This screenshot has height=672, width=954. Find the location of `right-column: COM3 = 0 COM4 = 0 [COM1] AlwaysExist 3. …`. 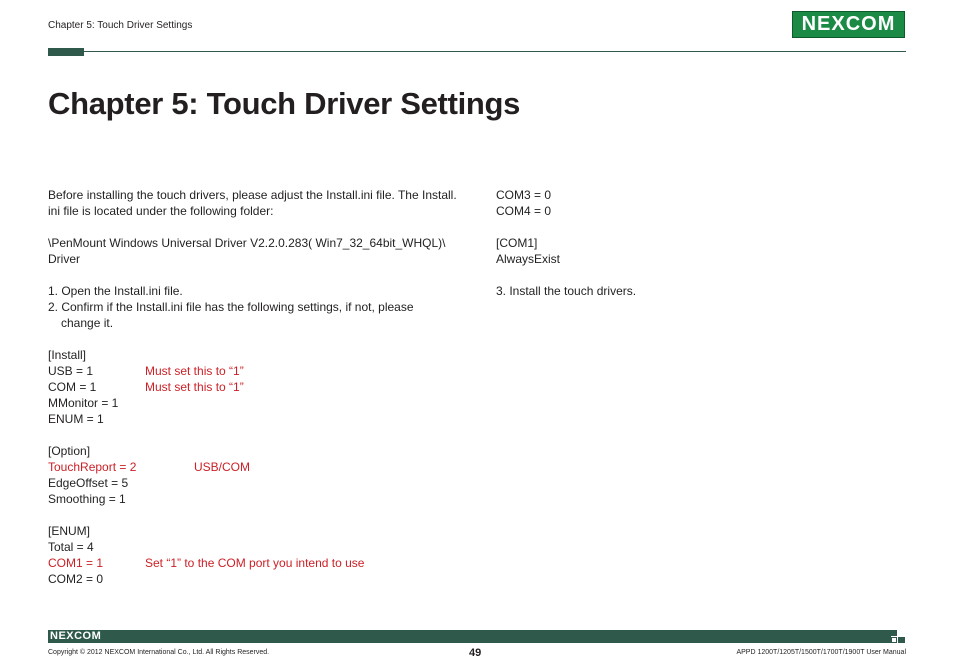

right-column: COM3 = 0 COM4 = 0 [COM1] AlwaysExist 3. … is located at coordinates (696, 243).